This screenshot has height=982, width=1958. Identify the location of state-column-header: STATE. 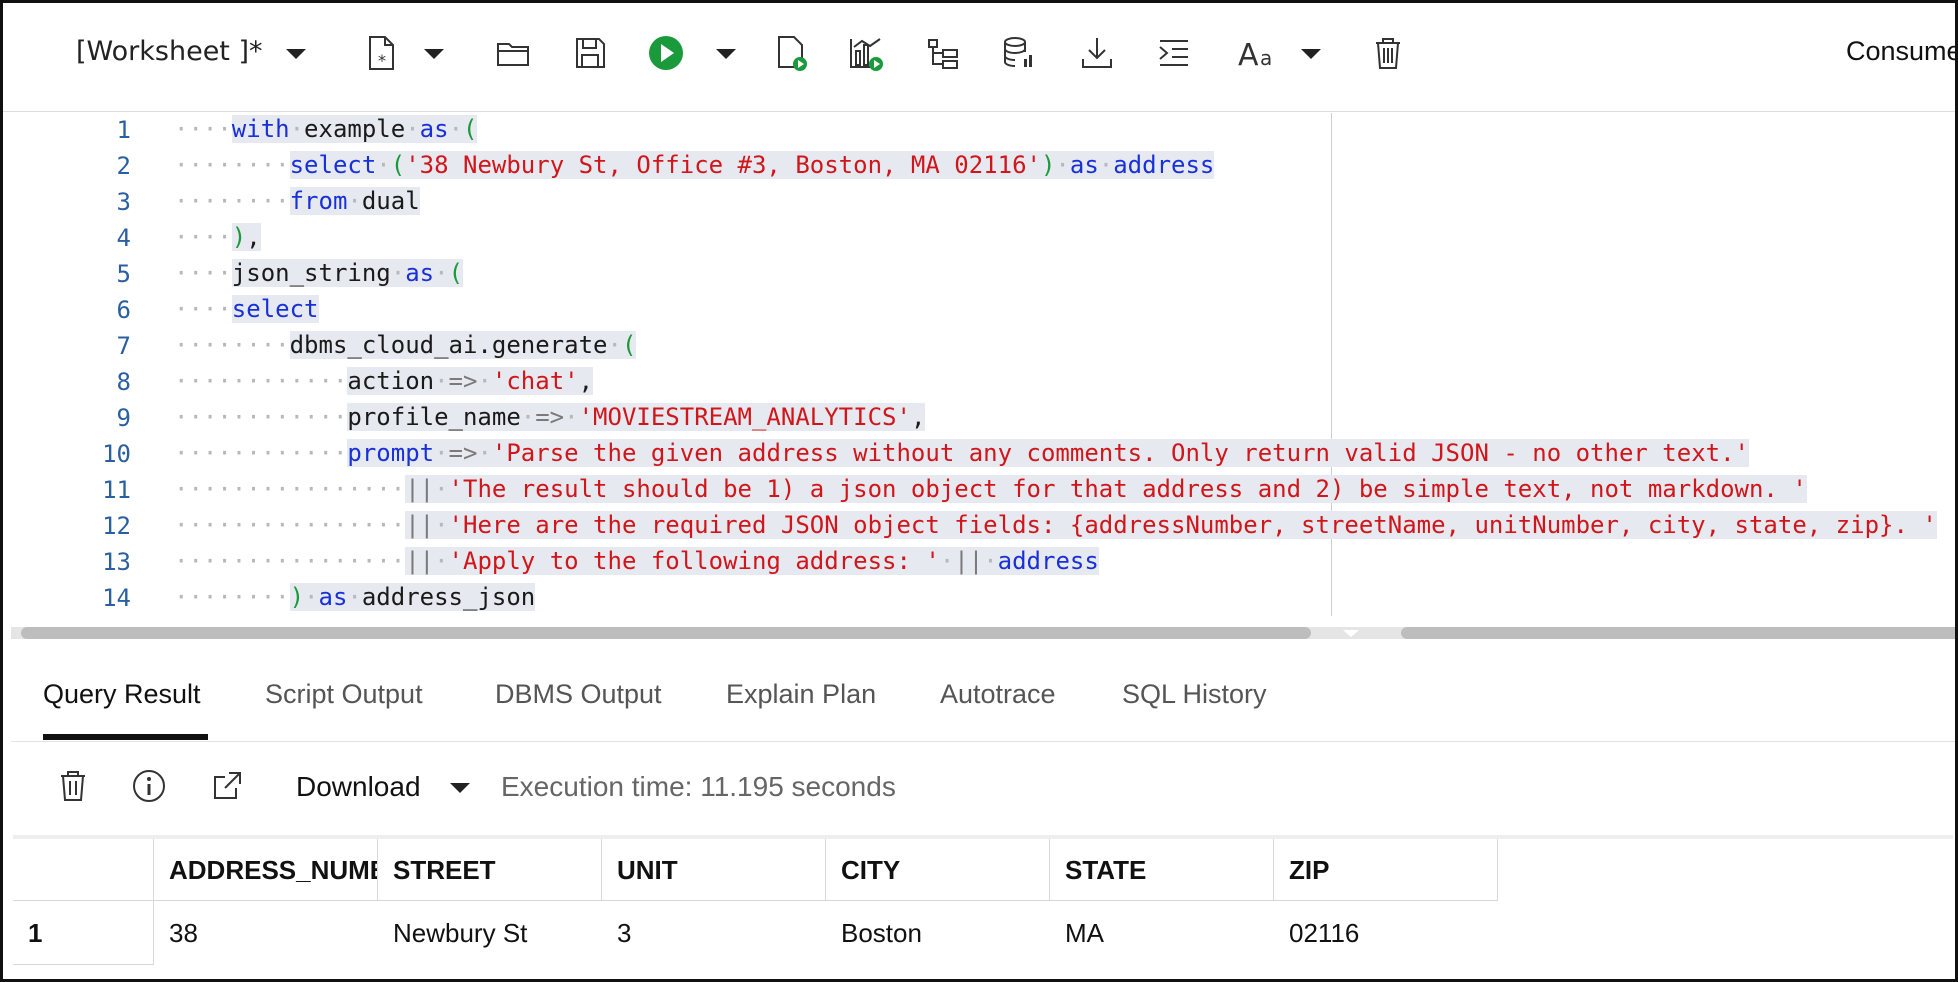
(1162, 870).